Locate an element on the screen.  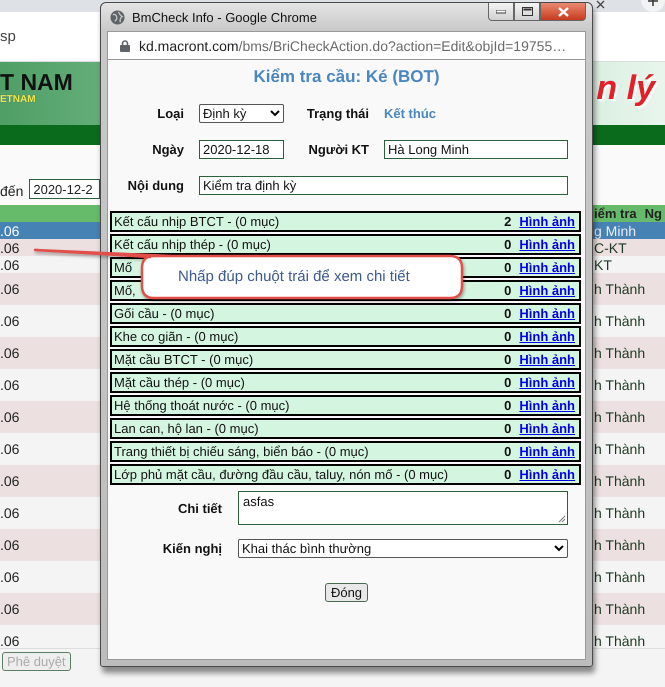
section-row: Khe co giãn - (0 mục) 0 Hình ảnh is located at coordinates (345, 336).